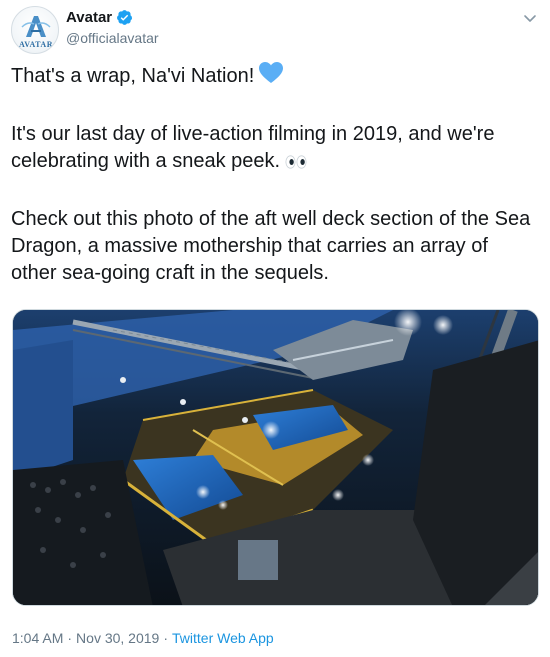 The height and width of the screenshot is (657, 550). What do you see at coordinates (37, 638) in the screenshot?
I see `tweet-time: 1:04 AM` at bounding box center [37, 638].